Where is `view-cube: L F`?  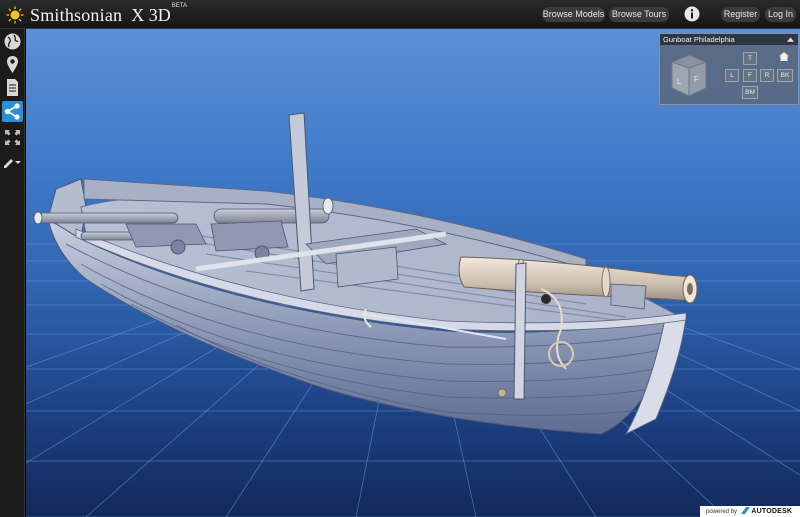
view-cube: L F is located at coordinates (689, 75).